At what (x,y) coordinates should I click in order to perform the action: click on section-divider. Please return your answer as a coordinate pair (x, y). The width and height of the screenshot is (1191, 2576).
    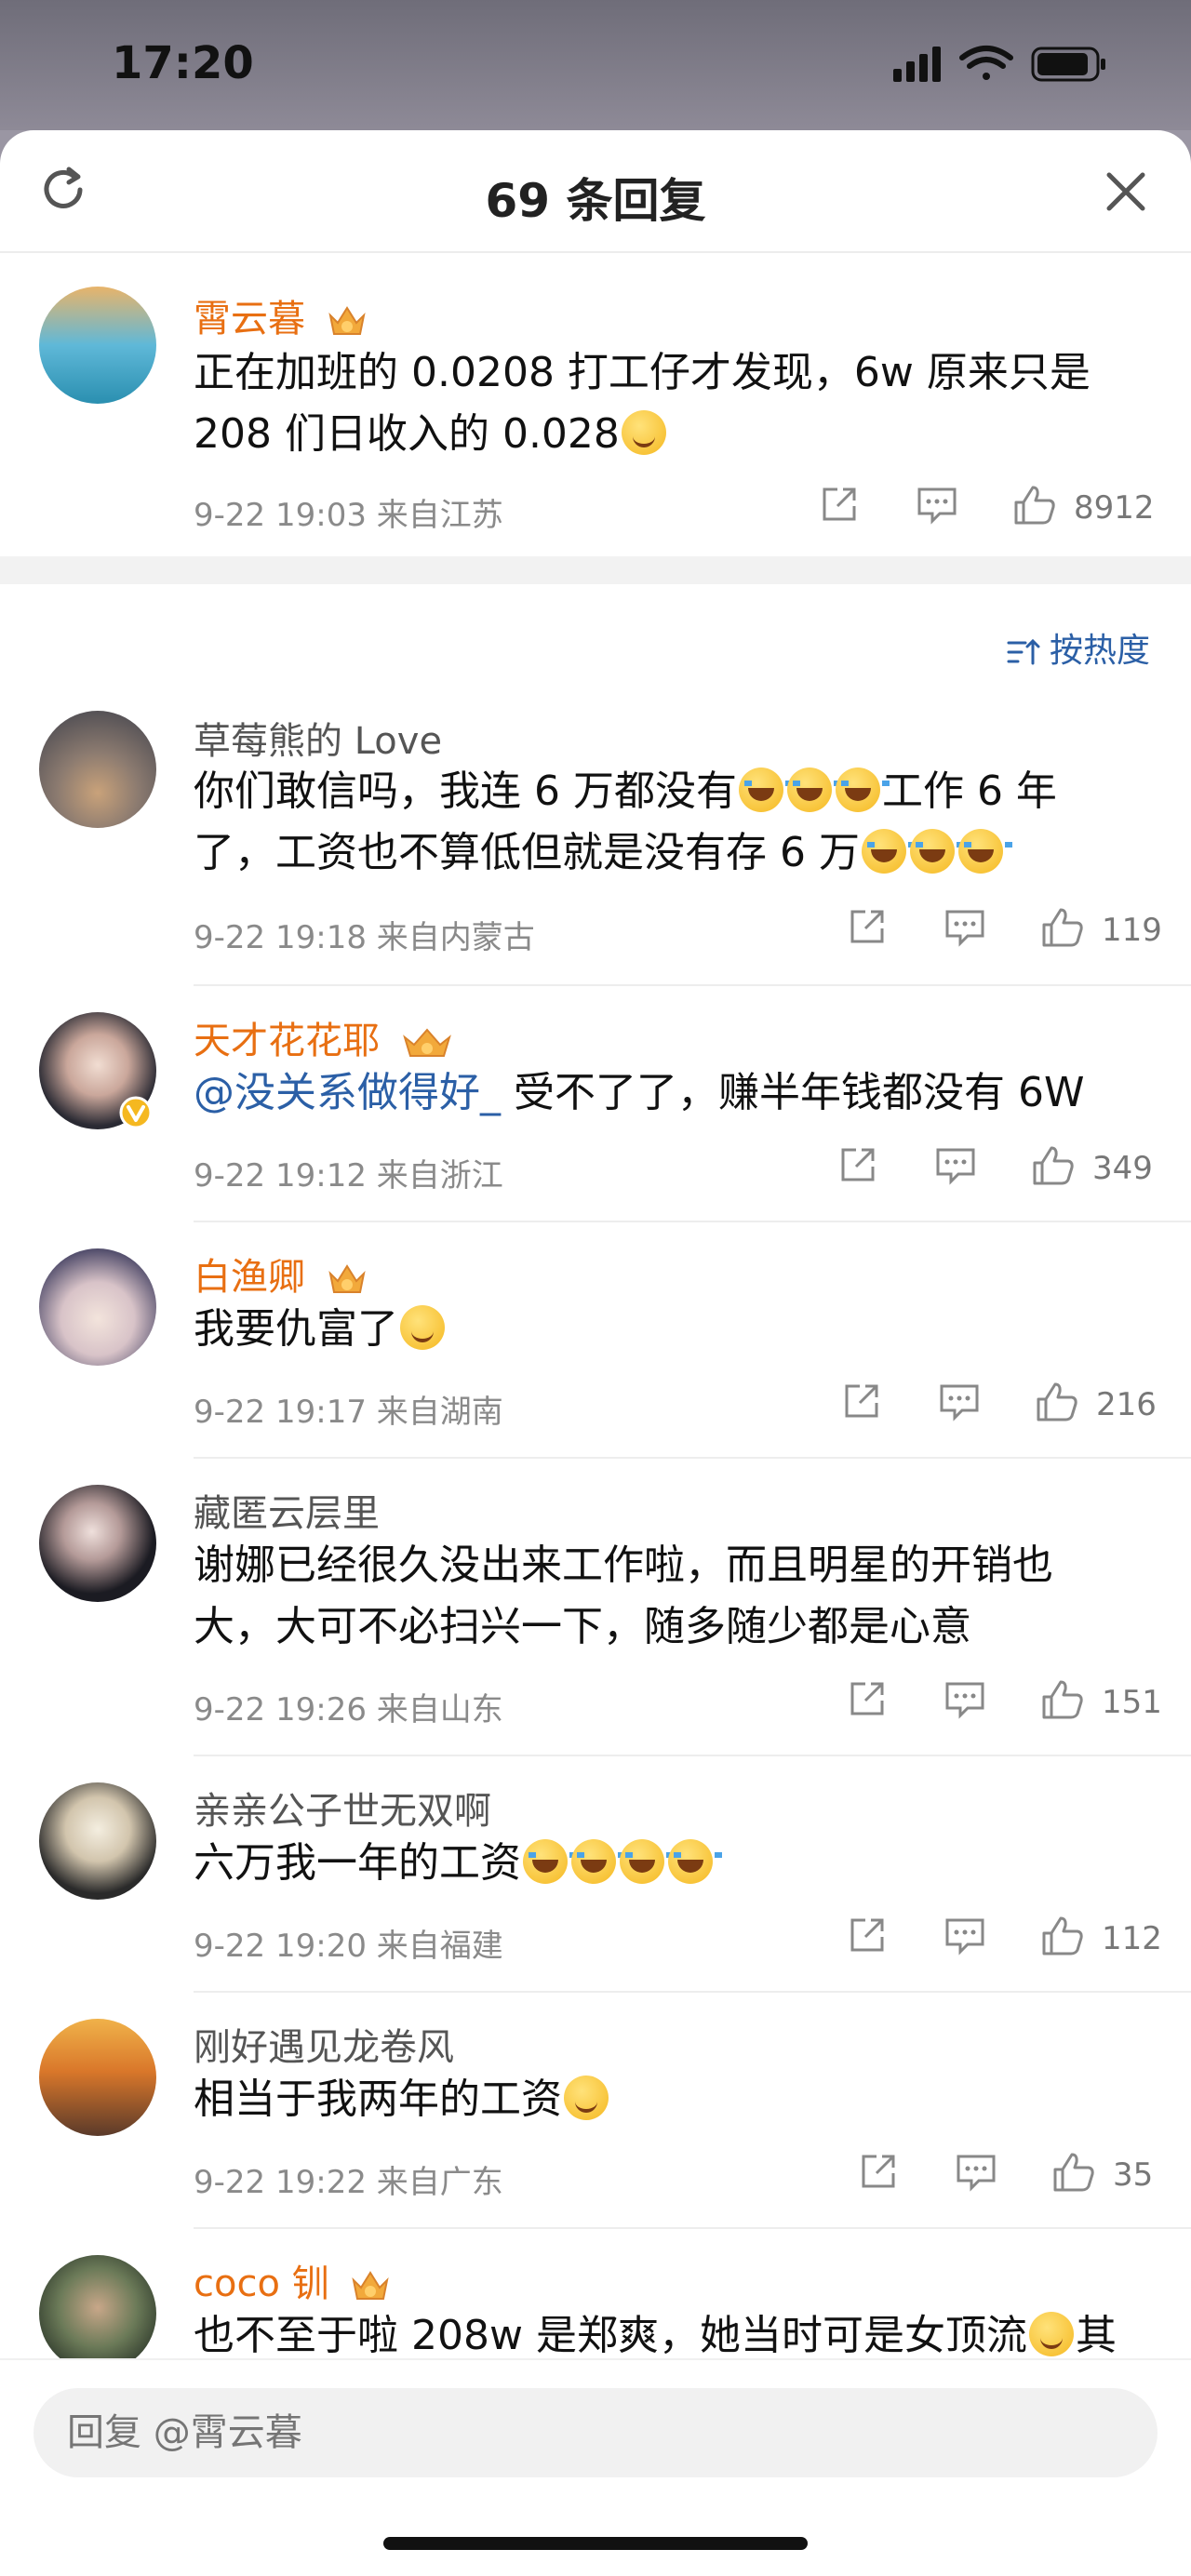
    Looking at the image, I should click on (595, 570).